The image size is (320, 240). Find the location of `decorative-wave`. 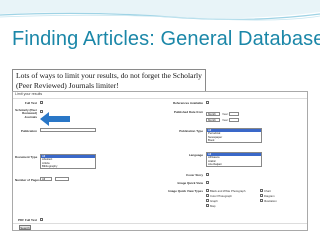

decorative-wave is located at coordinates (160, 10).